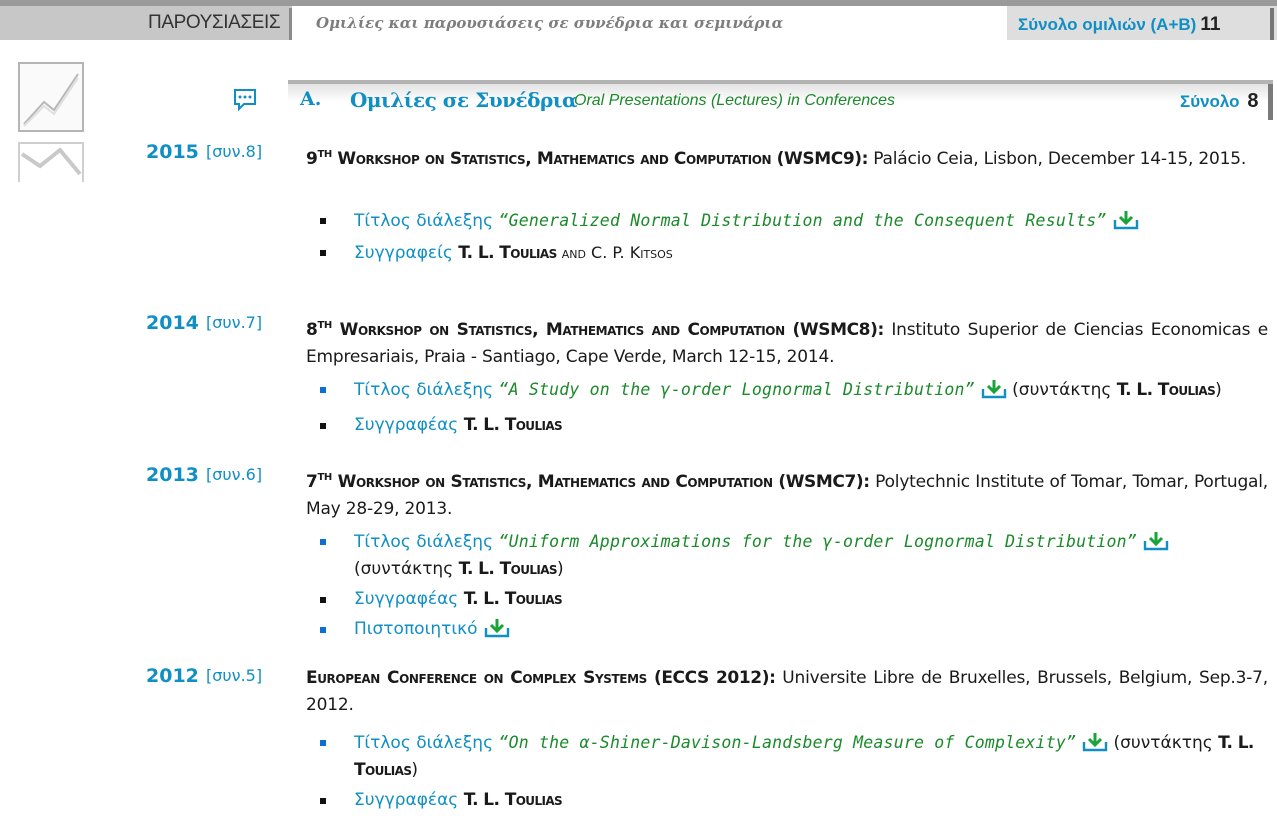 This screenshot has width=1277, height=823. I want to click on event-ordinal: 7, so click(312, 482).